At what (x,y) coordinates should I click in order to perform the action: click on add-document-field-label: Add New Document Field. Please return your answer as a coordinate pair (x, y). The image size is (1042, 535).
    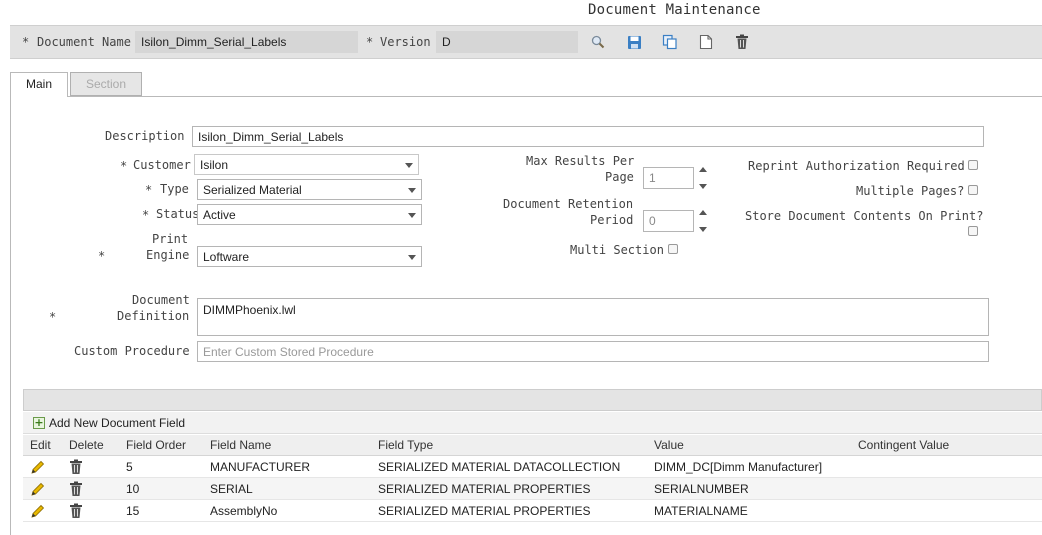
    Looking at the image, I should click on (117, 423).